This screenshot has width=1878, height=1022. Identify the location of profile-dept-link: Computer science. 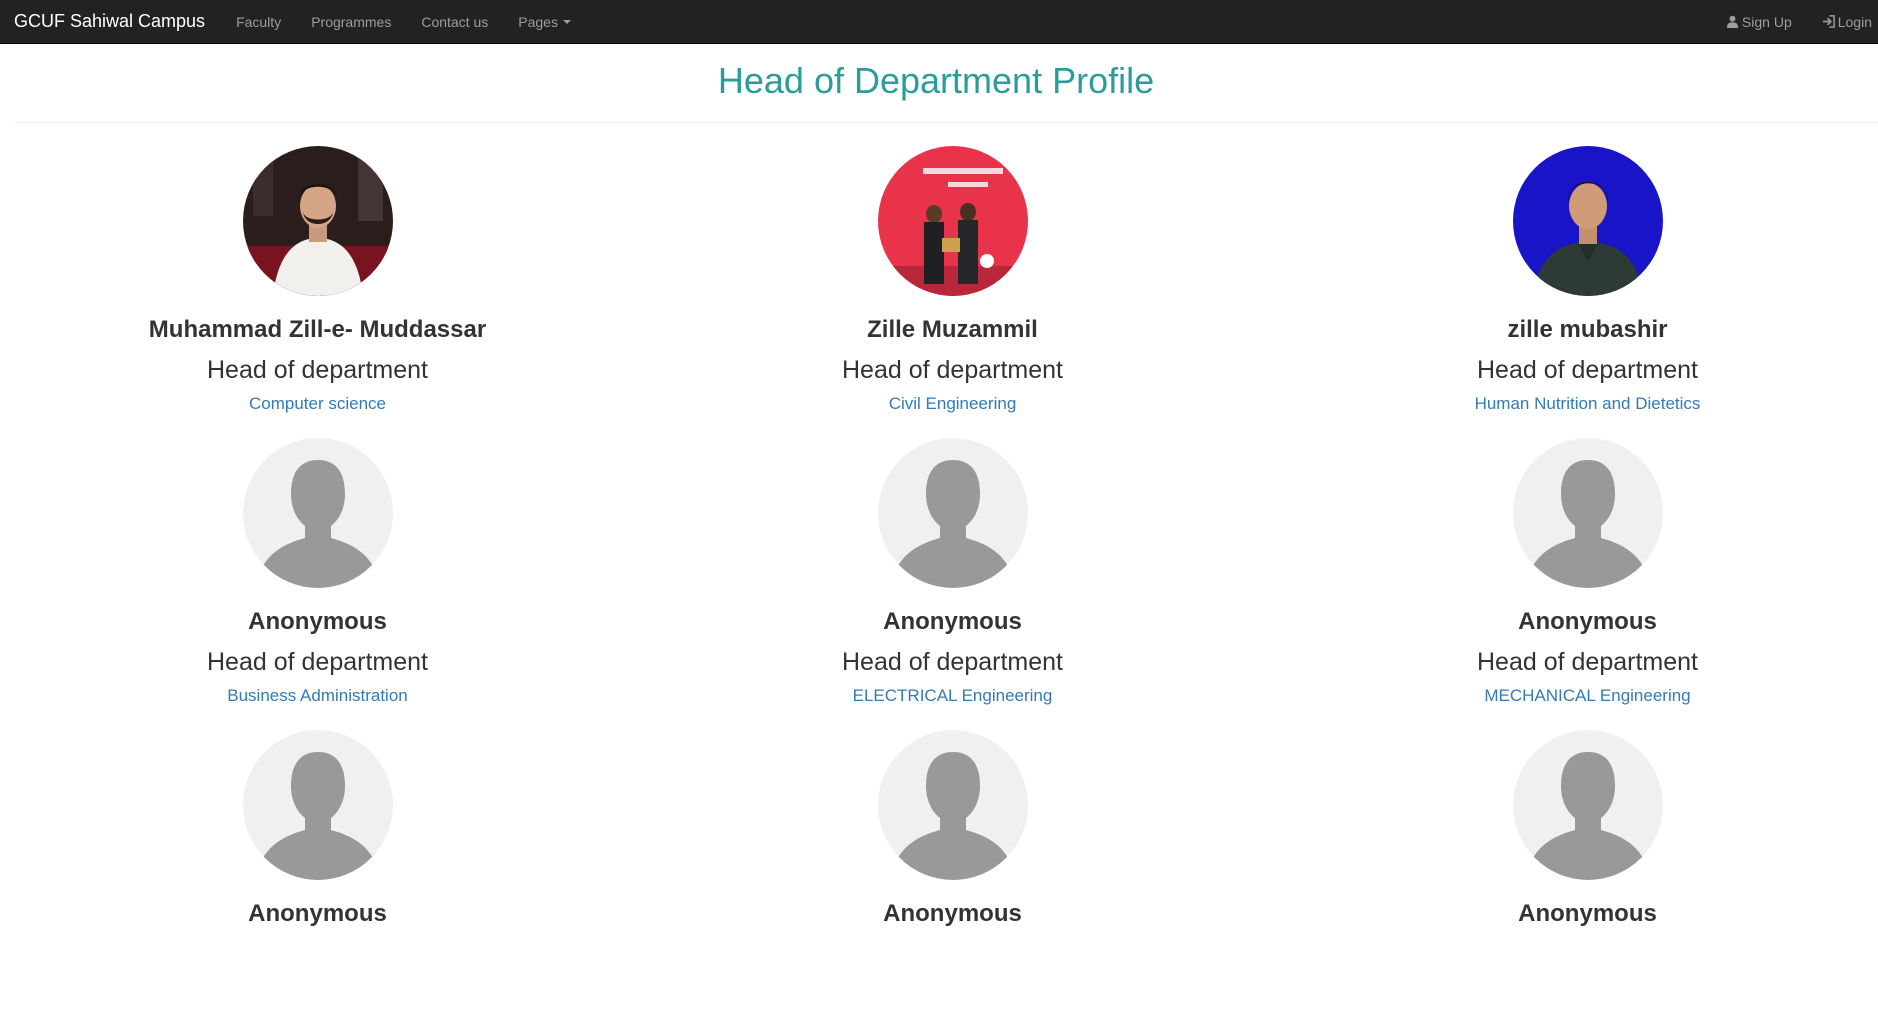
(317, 404).